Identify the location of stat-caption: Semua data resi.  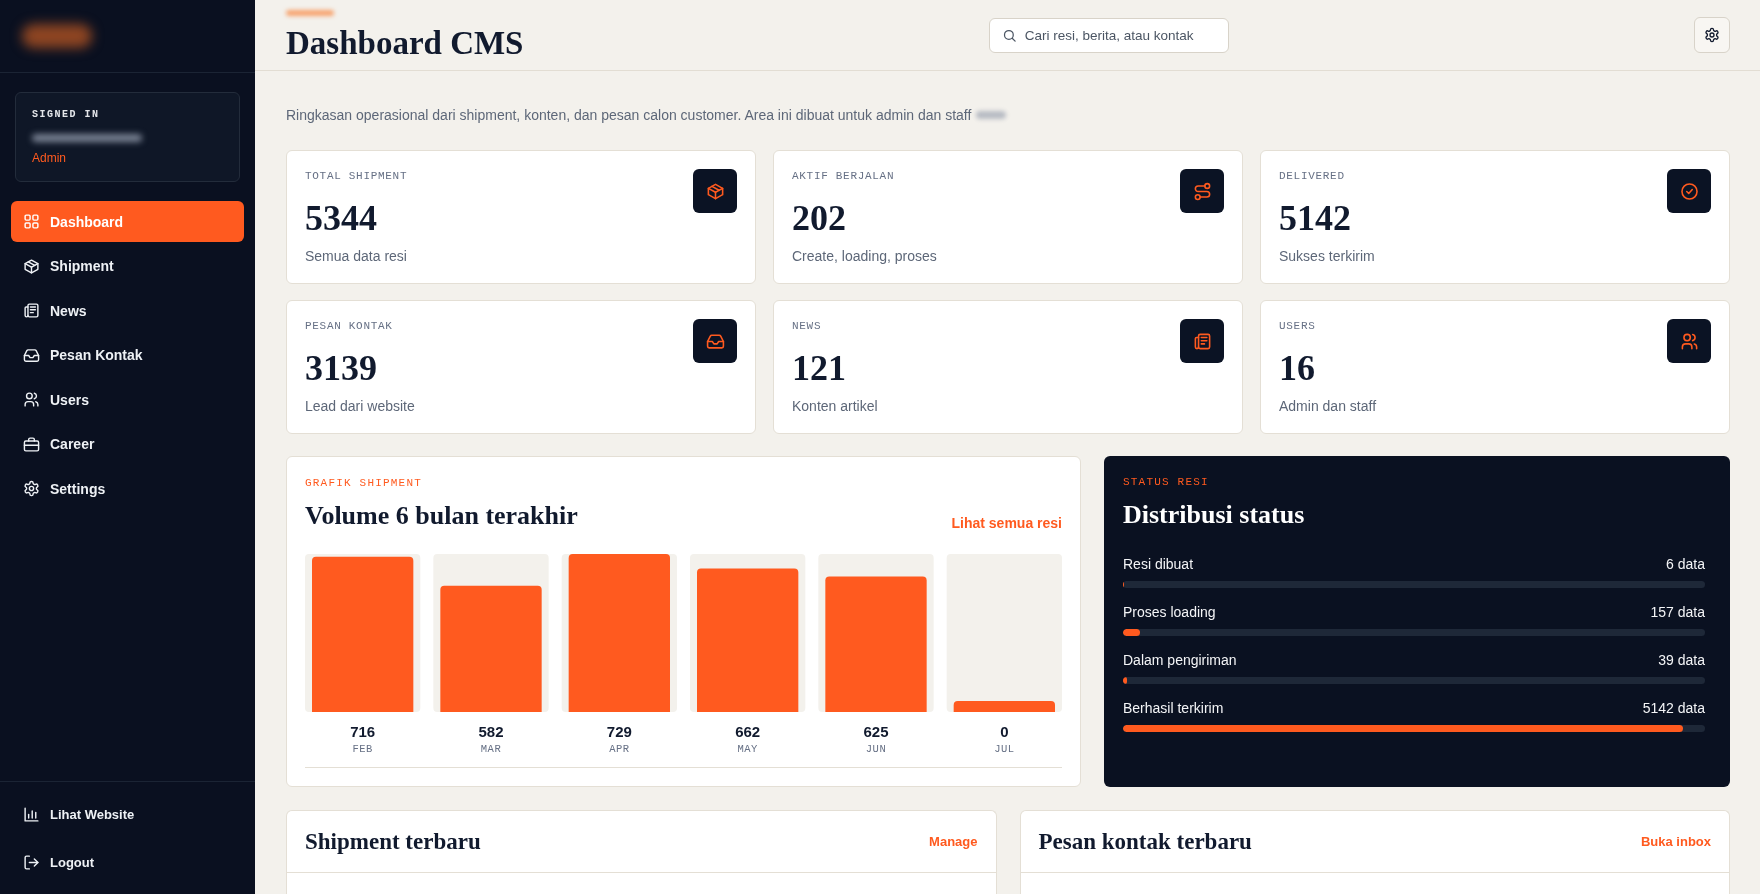
(356, 256).